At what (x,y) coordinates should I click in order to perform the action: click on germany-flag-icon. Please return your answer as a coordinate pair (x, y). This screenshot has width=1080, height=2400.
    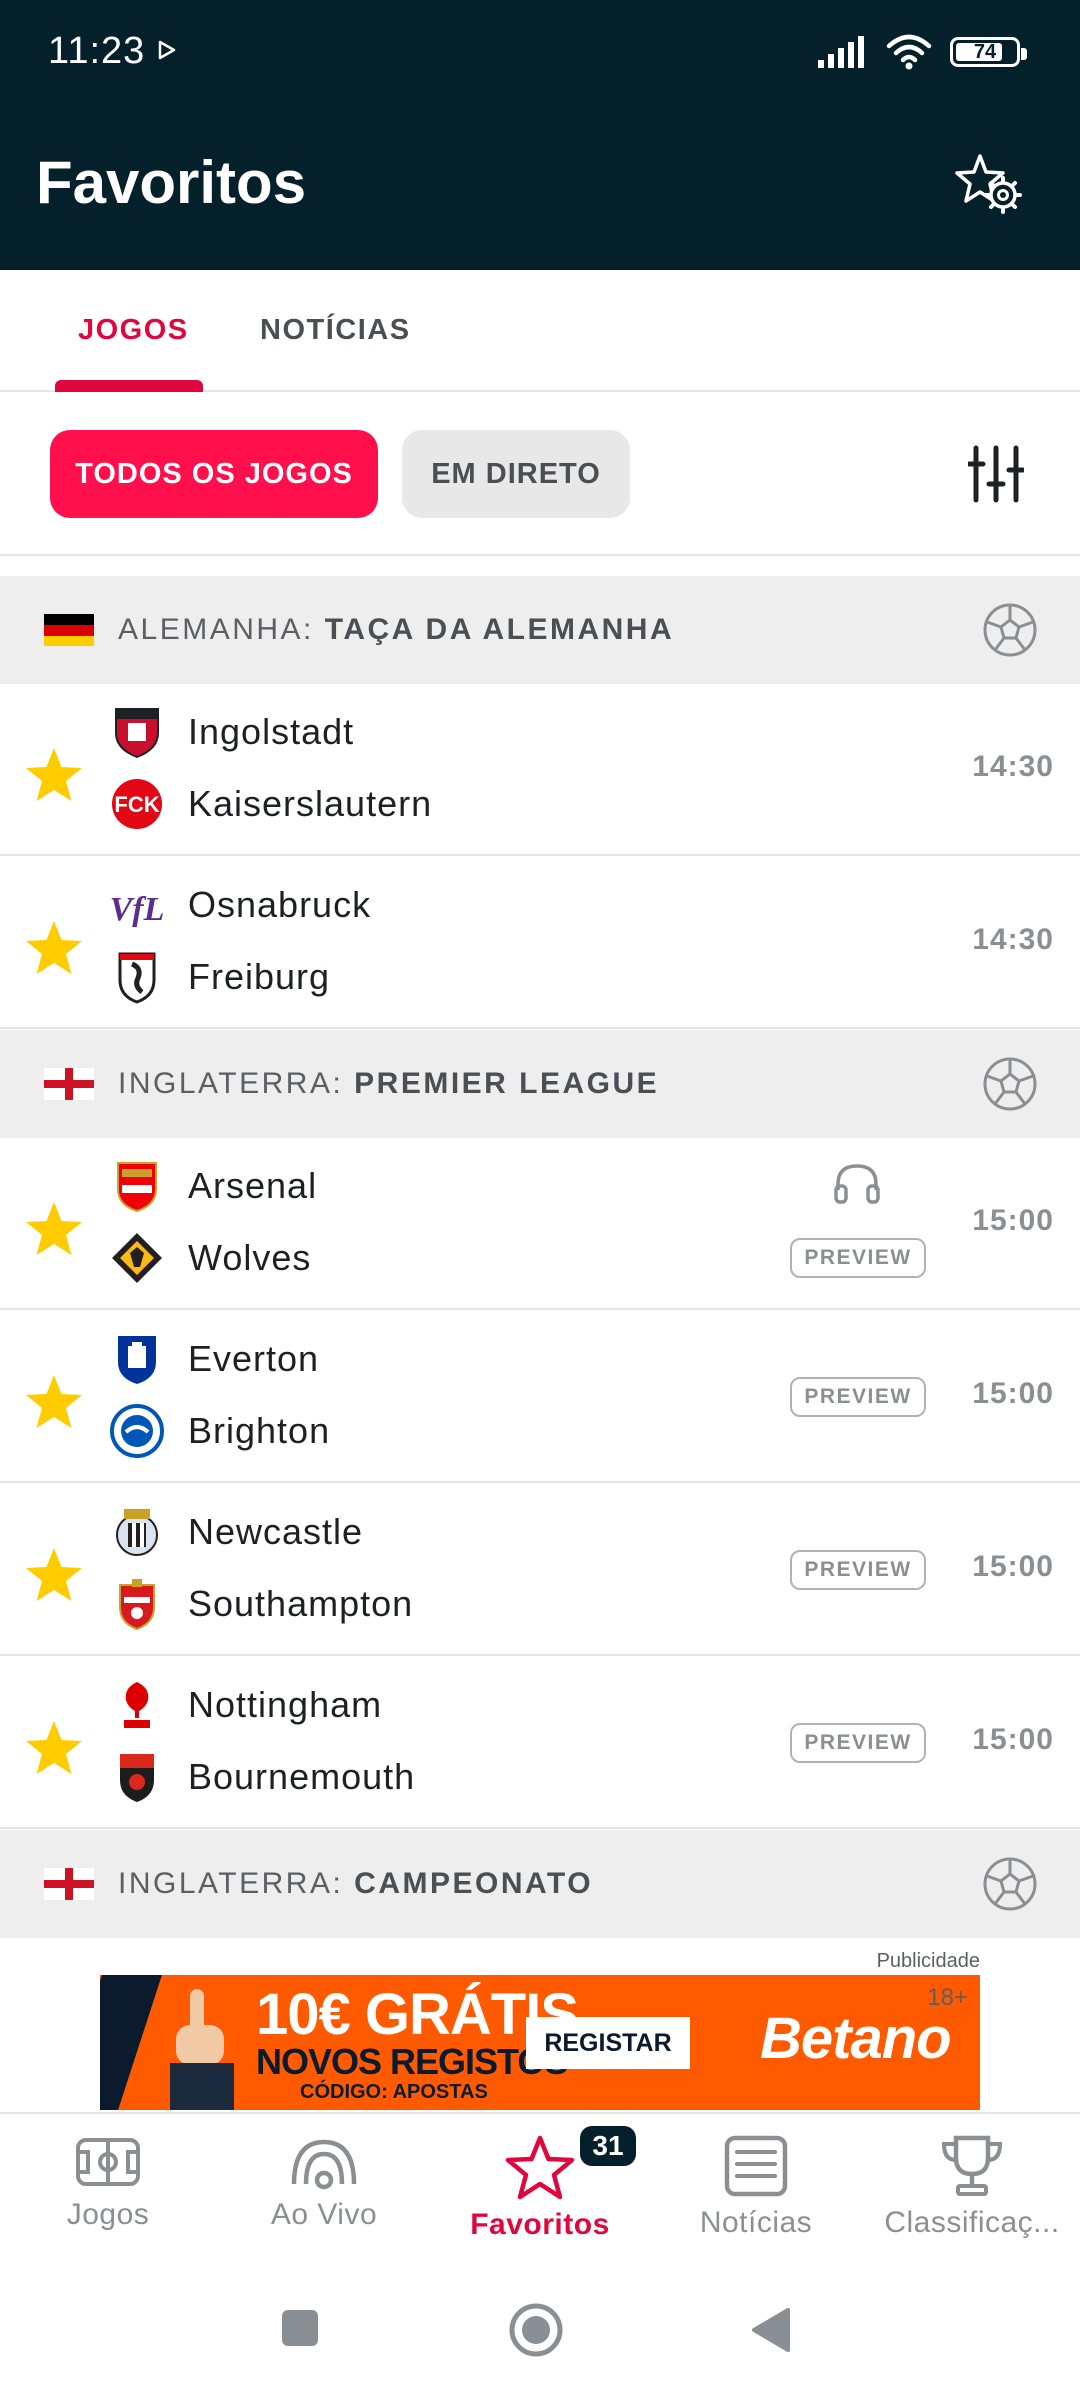
    Looking at the image, I should click on (69, 630).